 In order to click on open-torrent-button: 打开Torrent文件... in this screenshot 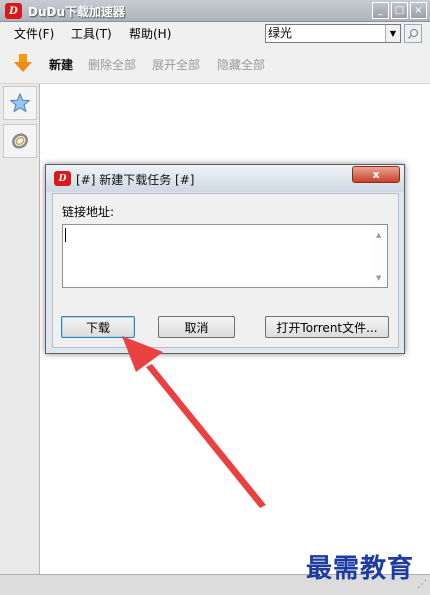, I will do `click(327, 327)`.